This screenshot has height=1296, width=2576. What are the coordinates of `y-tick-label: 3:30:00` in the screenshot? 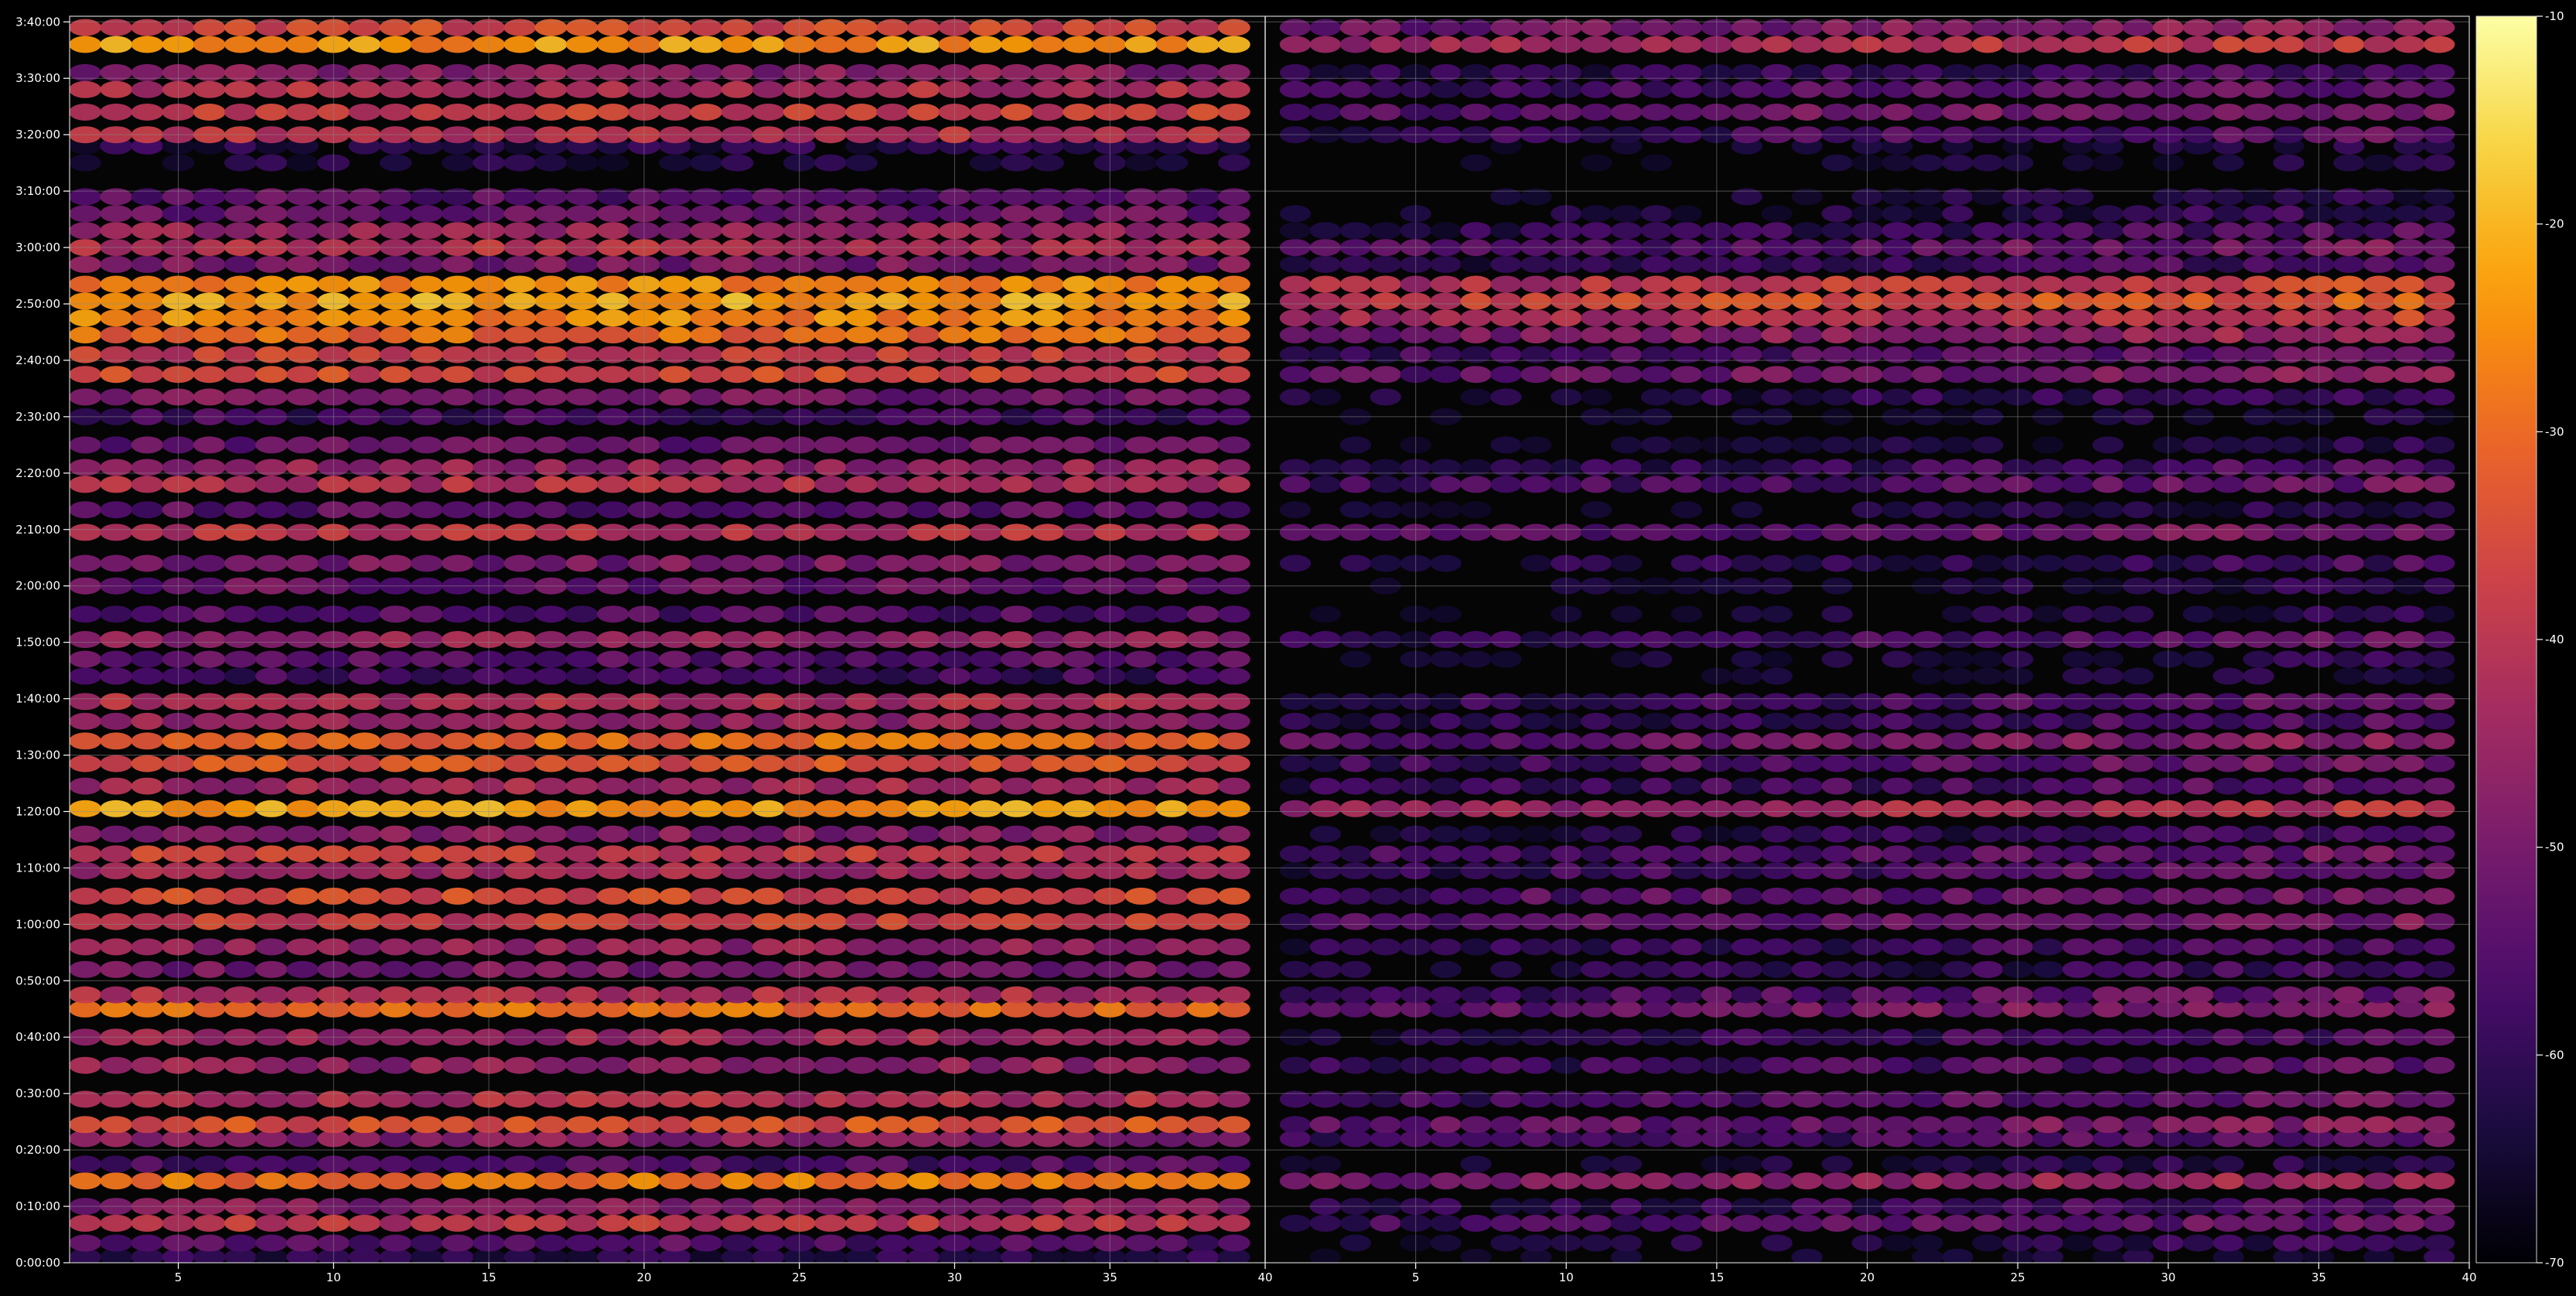 It's located at (37, 78).